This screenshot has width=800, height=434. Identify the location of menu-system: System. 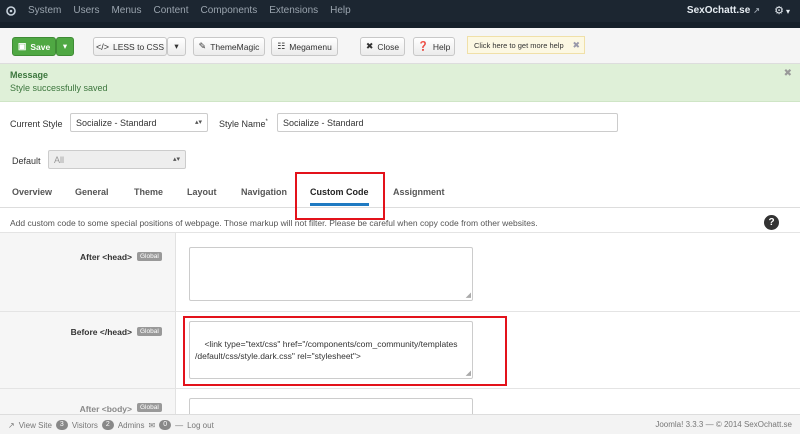
(44, 11).